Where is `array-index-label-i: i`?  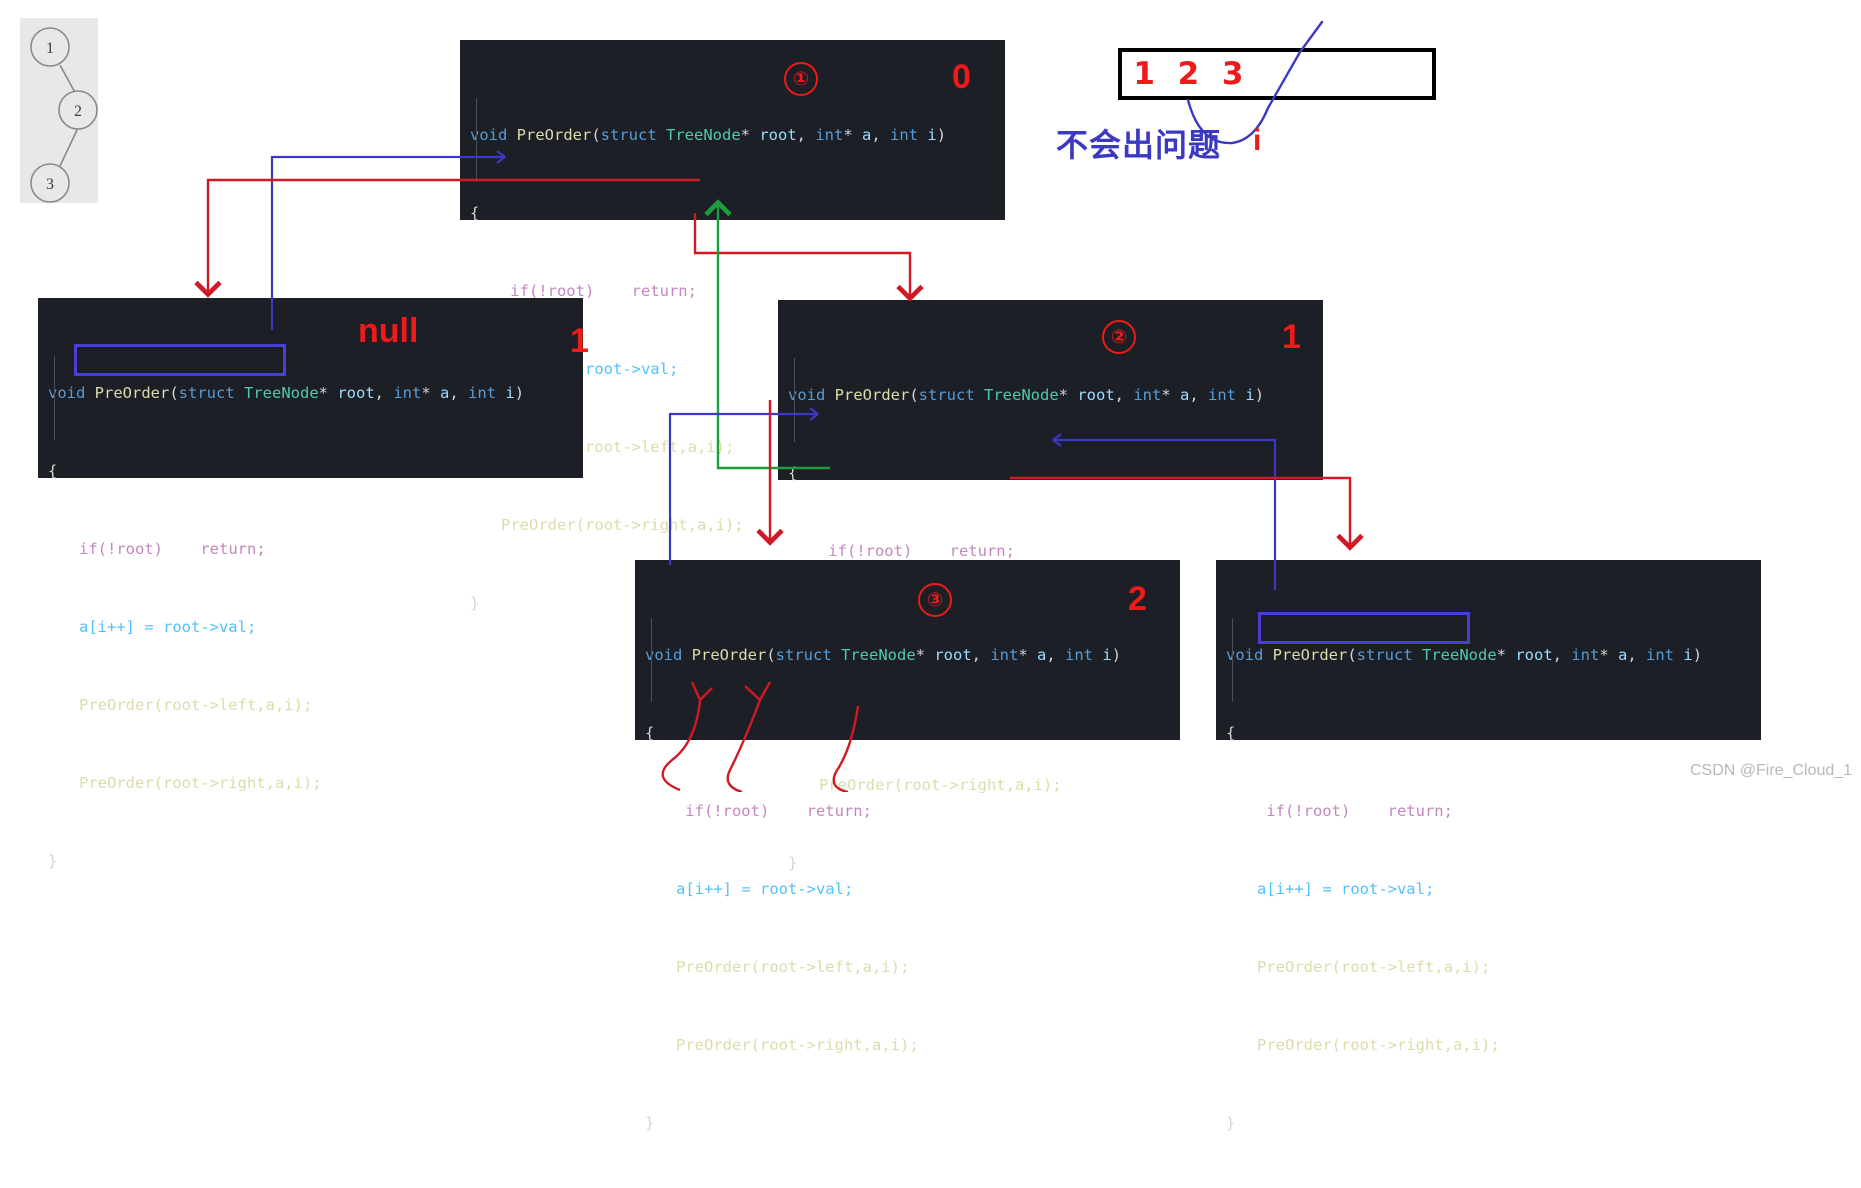 array-index-label-i: i is located at coordinates (1257, 140).